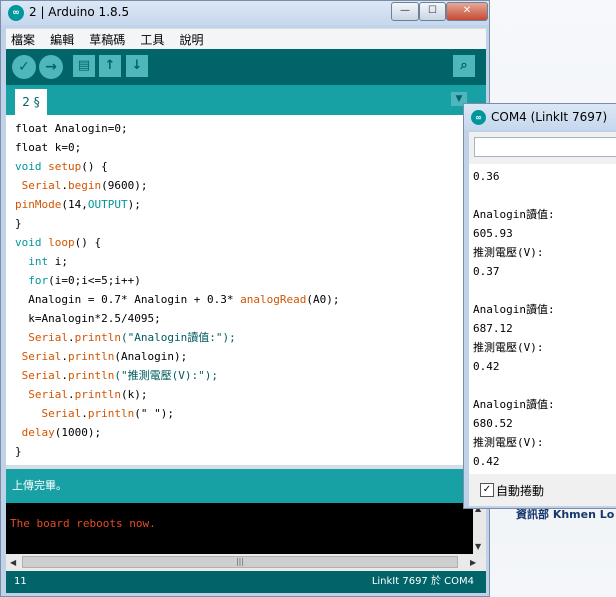 The image size is (616, 597). I want to click on autoscroll-checkbox: ✓, so click(487, 490).